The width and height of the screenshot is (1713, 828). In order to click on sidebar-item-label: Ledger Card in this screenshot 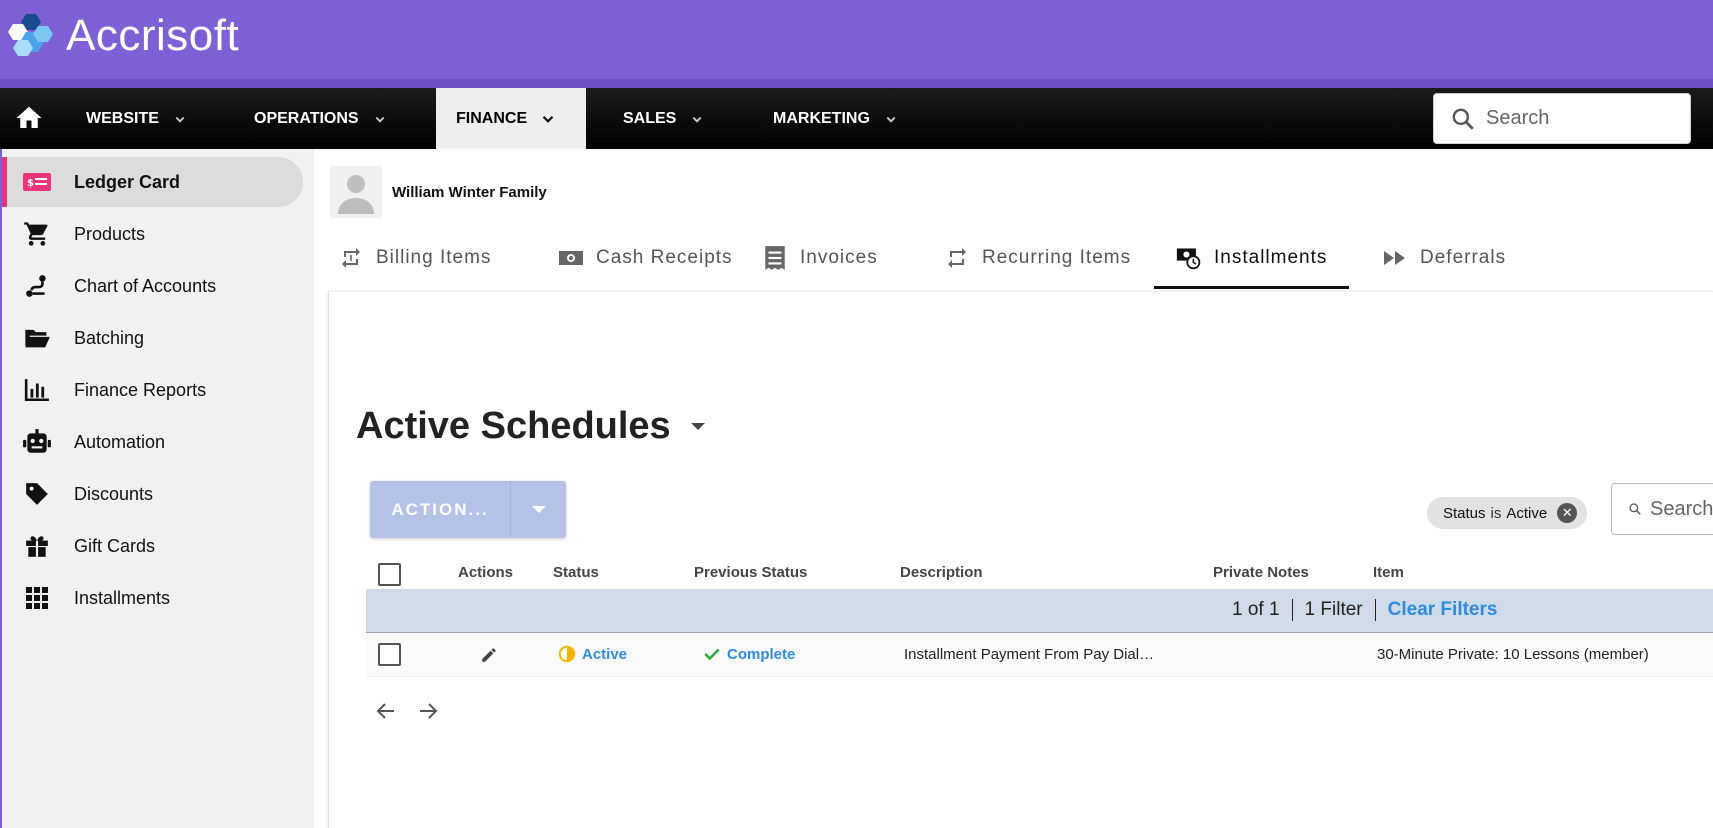, I will do `click(127, 181)`.